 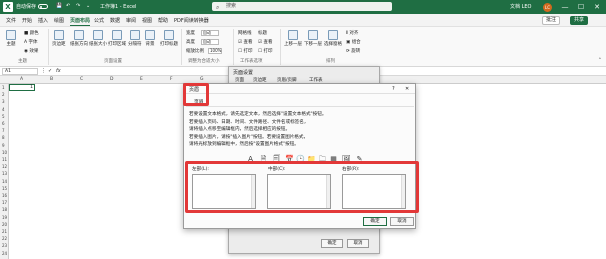 What do you see at coordinates (581, 7) in the screenshot?
I see `maximize-button: ☐` at bounding box center [581, 7].